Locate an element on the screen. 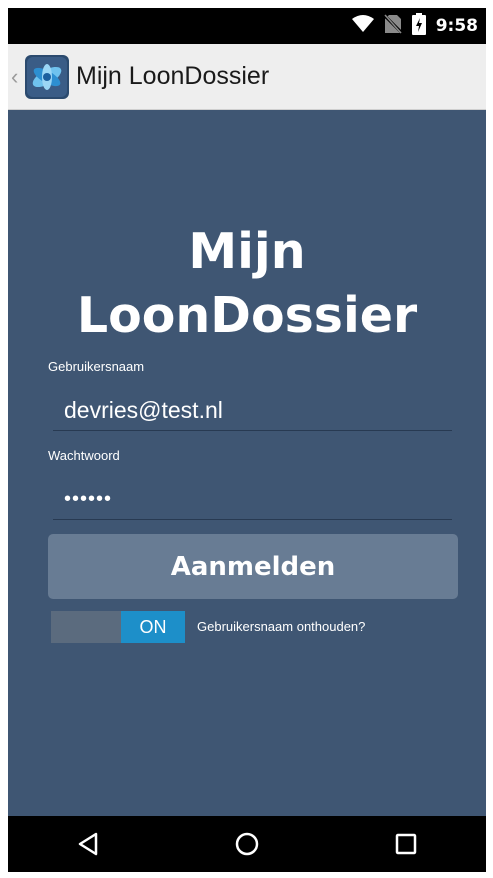  battery-charging-icon is located at coordinates (418, 26).